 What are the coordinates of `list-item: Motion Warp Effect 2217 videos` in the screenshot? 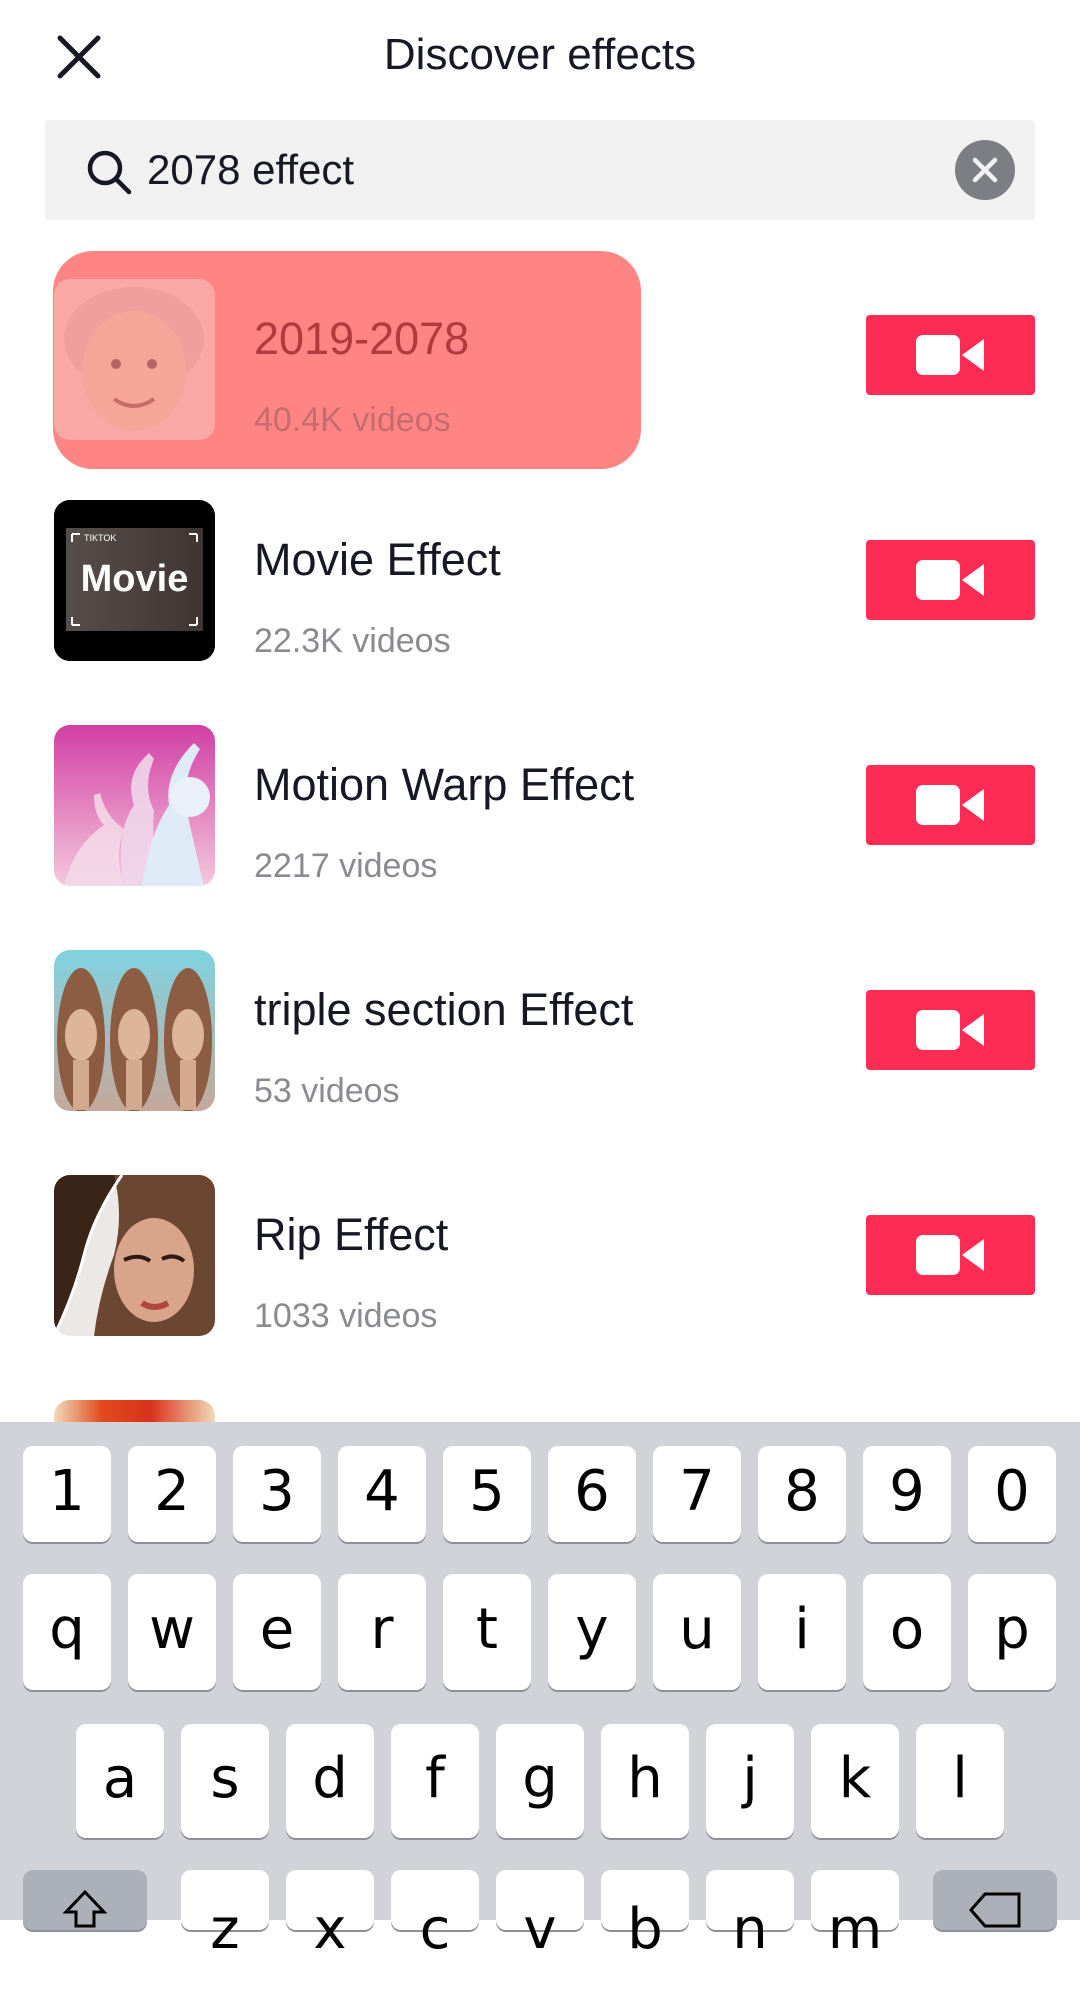 It's located at (540, 825).